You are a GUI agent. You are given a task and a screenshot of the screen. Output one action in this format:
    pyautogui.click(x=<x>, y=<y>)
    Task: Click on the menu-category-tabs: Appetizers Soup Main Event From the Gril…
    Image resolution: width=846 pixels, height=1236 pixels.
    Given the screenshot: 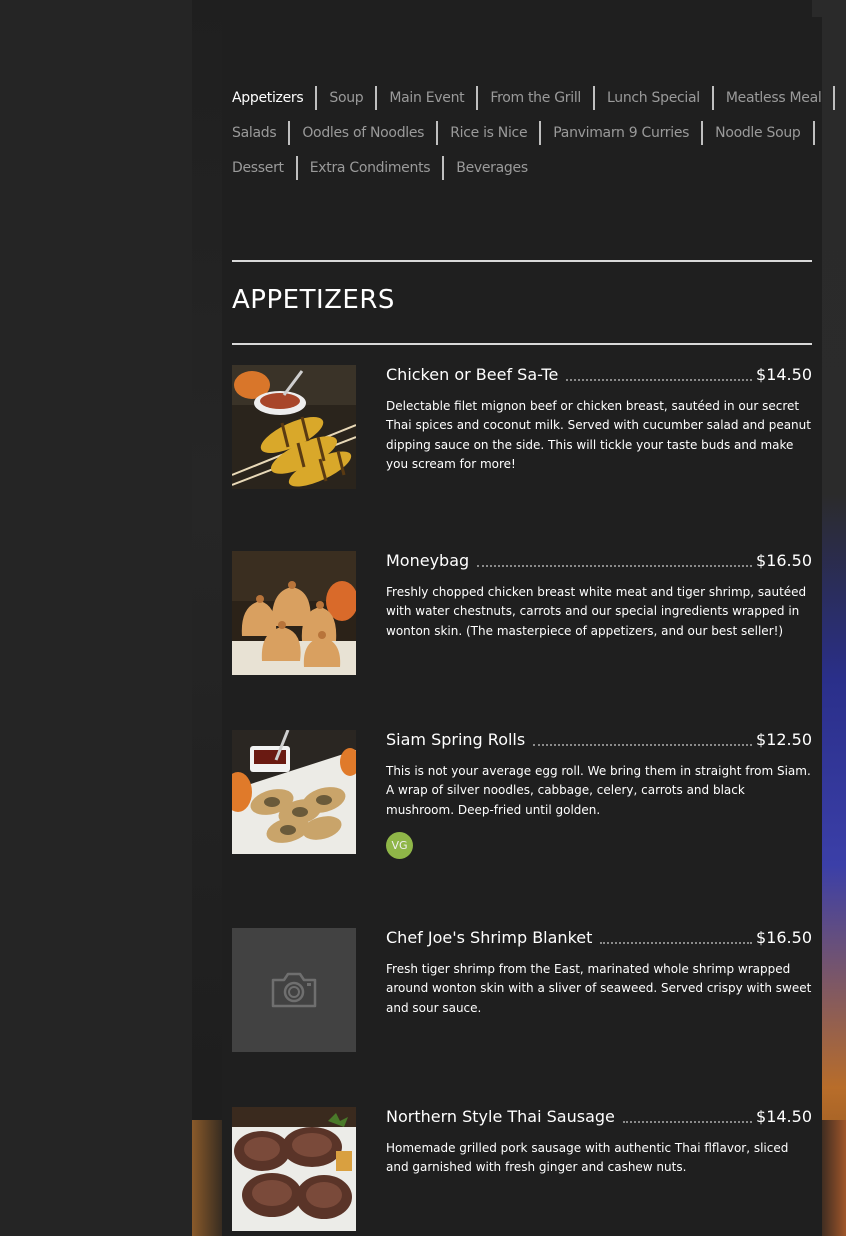 What is the action you would take?
    pyautogui.click(x=534, y=132)
    